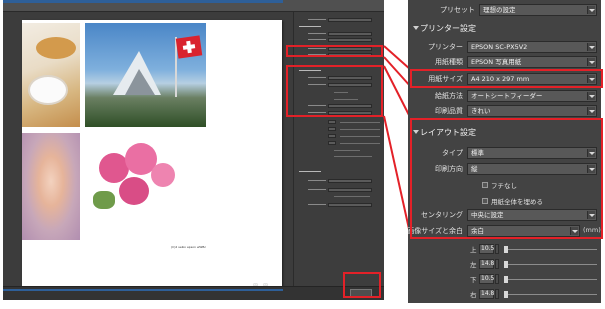  I want to click on margin-left-stepper, so click(497, 264).